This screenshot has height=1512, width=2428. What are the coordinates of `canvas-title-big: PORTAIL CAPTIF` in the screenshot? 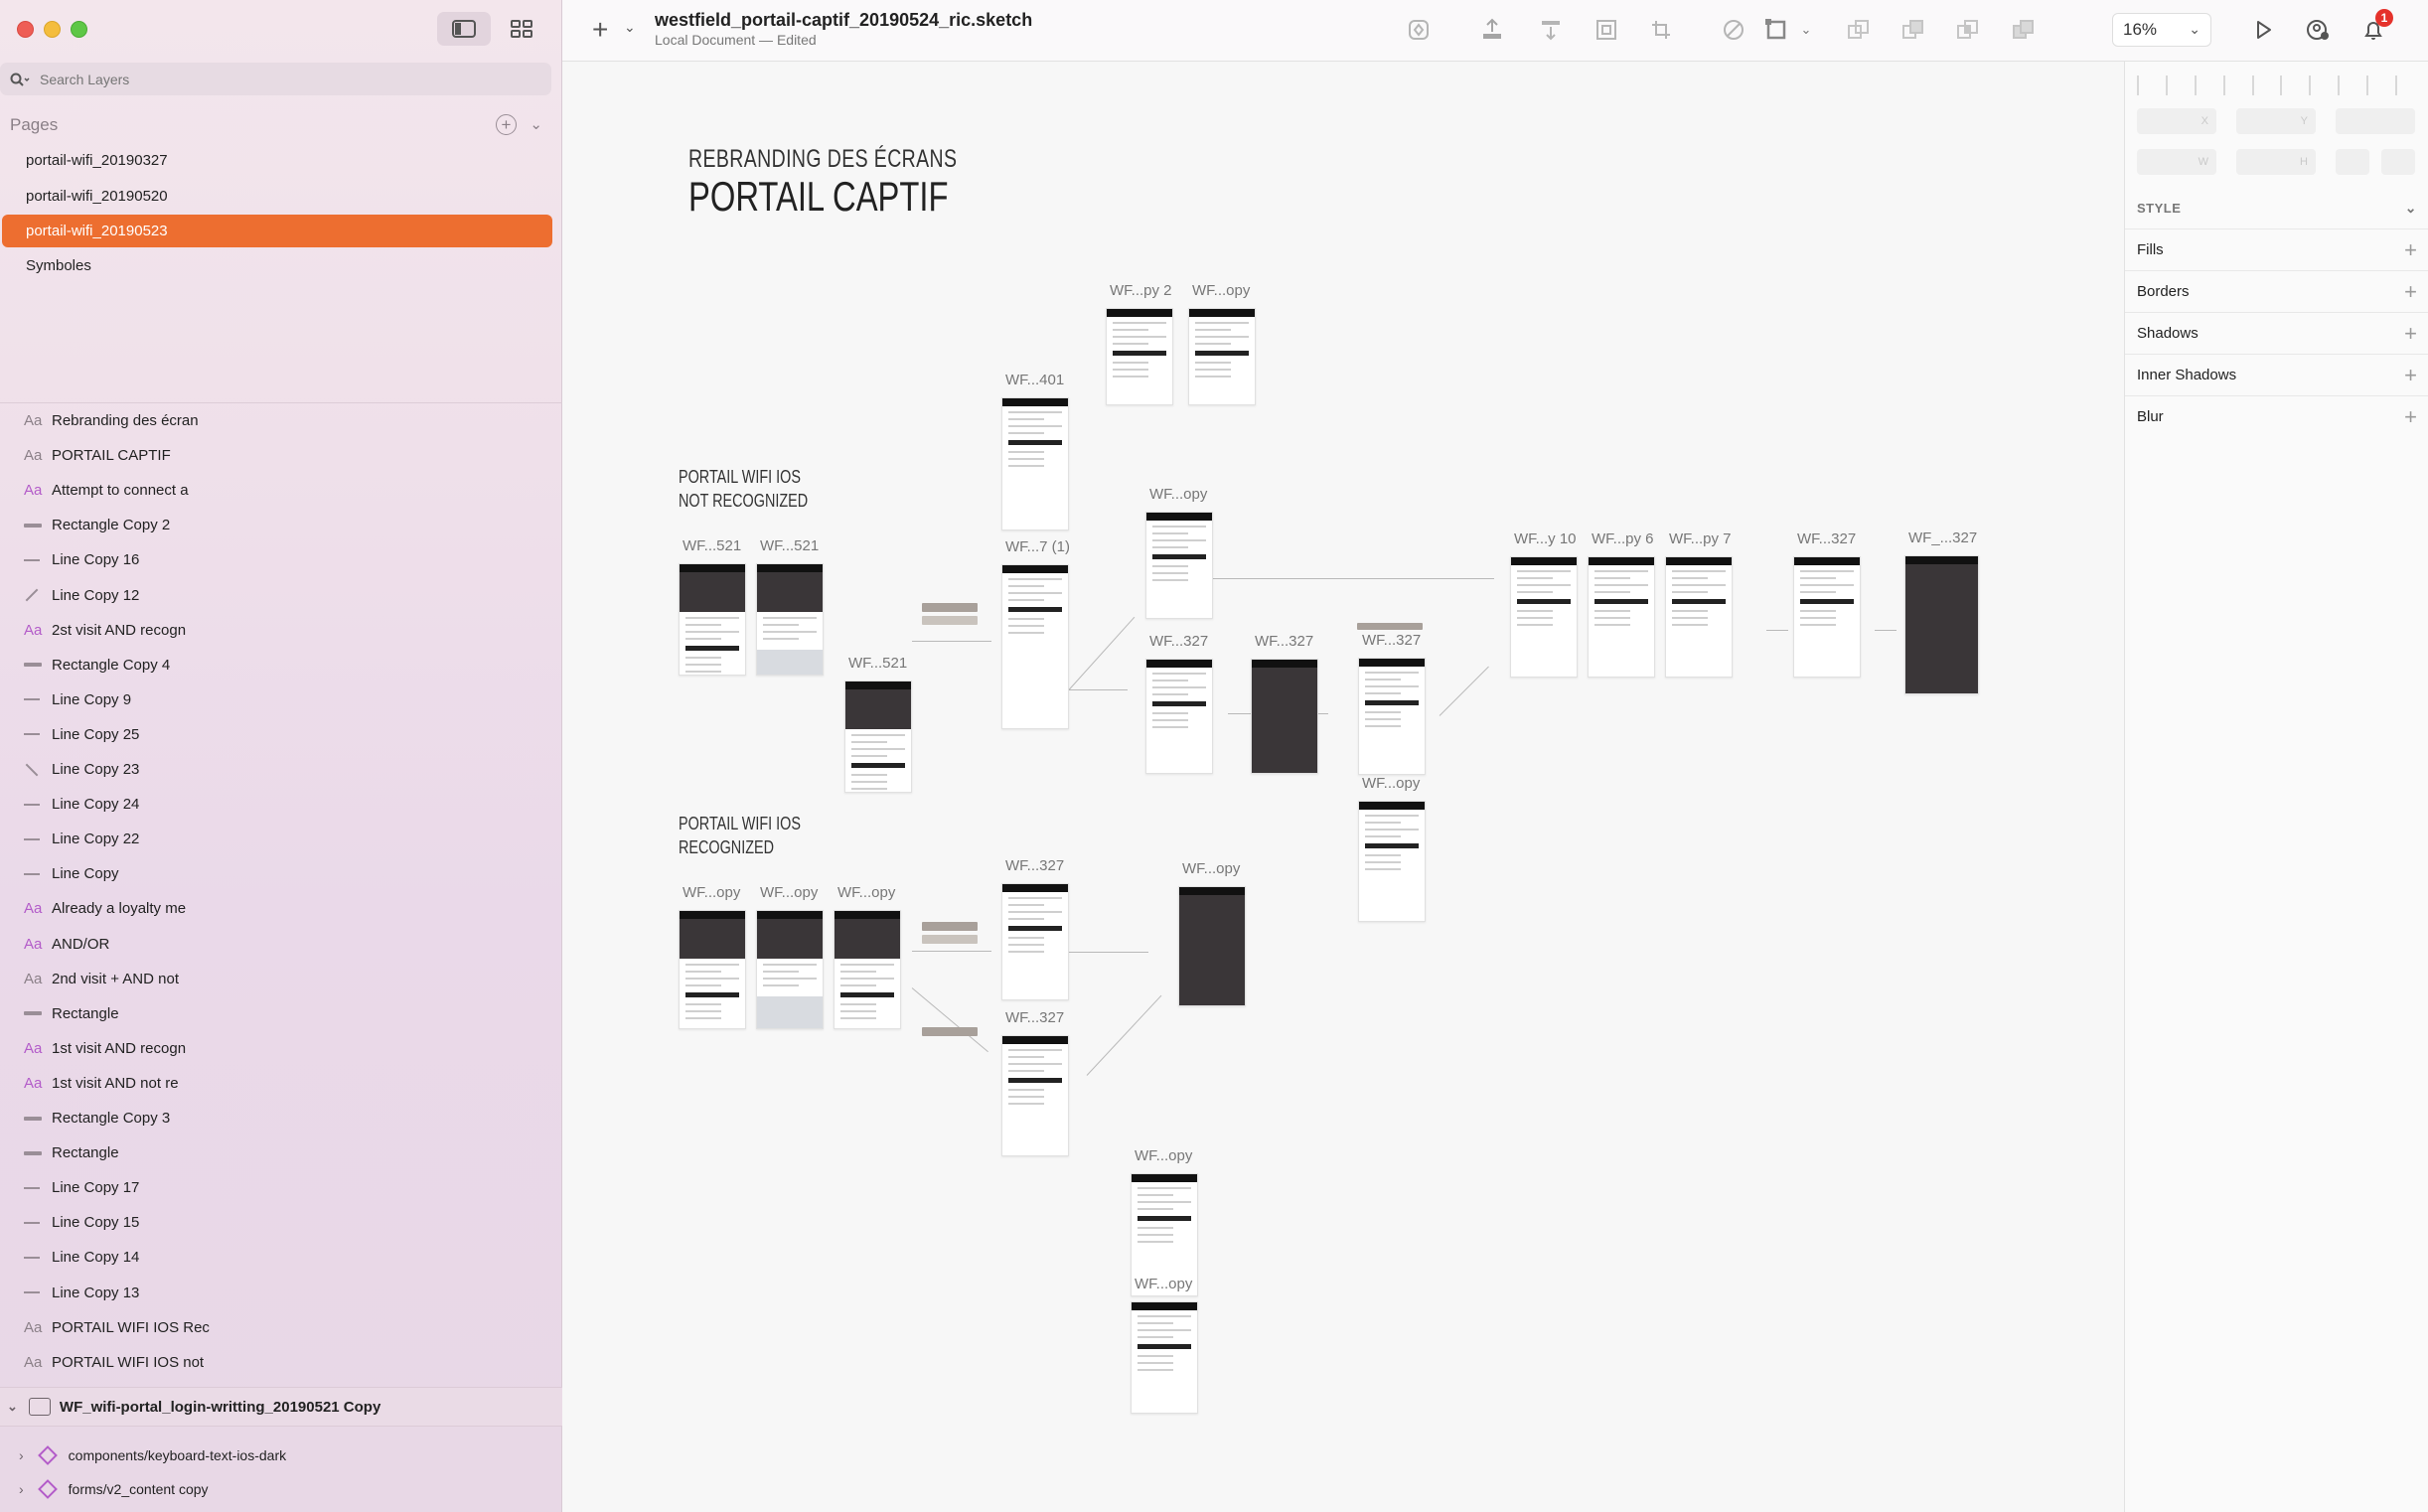 It's located at (819, 197).